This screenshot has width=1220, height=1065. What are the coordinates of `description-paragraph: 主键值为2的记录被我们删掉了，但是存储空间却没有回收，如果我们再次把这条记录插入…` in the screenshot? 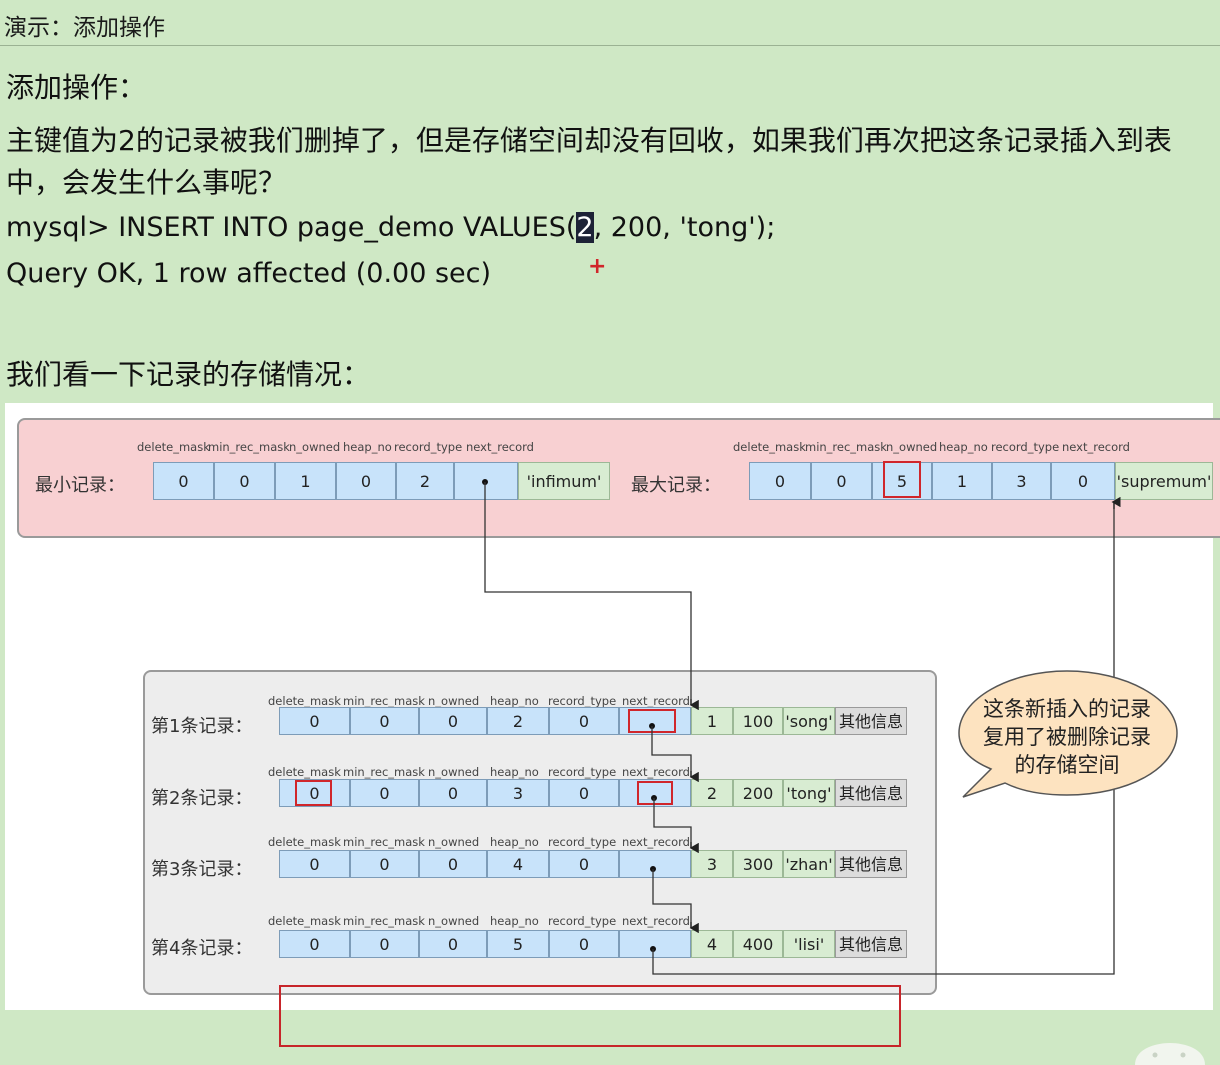 It's located at (589, 161).